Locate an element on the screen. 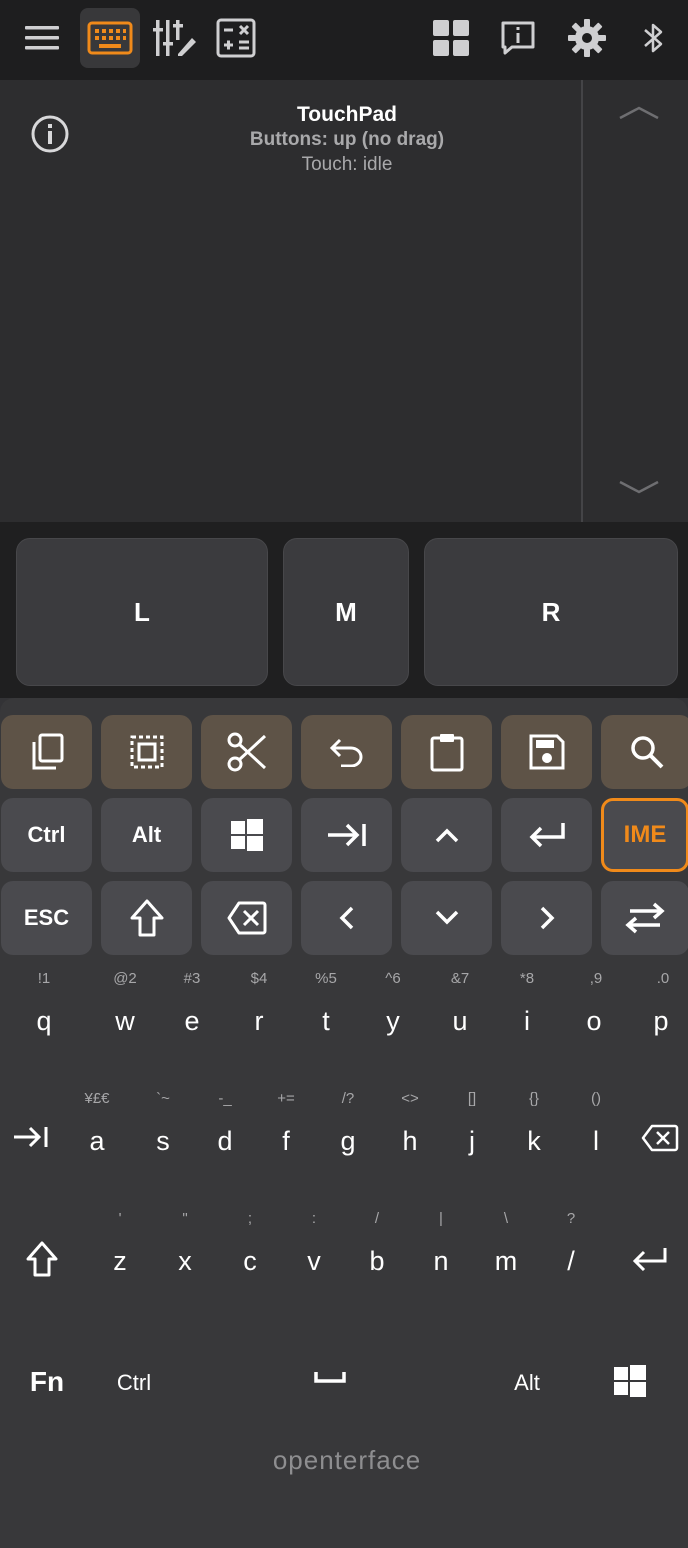 The height and width of the screenshot is (1548, 688). key-hint: #3 is located at coordinates (192, 978).